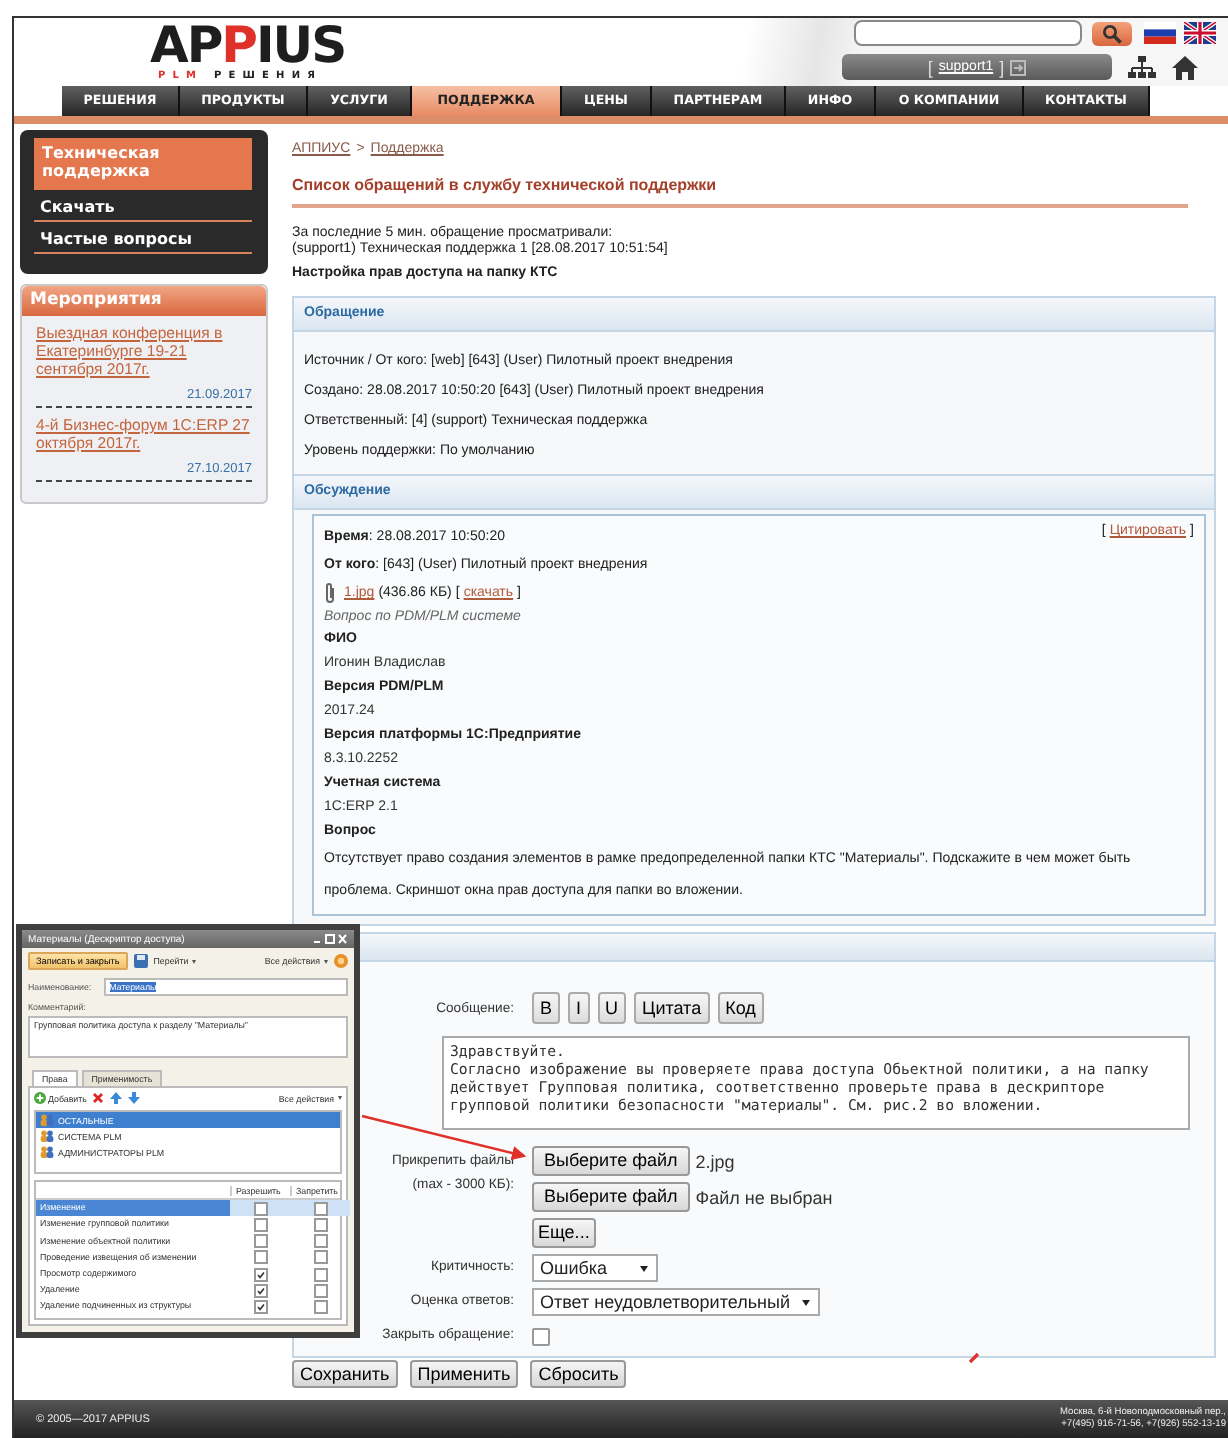  What do you see at coordinates (134, 1098) in the screenshot?
I see `arrow-down-icon` at bounding box center [134, 1098].